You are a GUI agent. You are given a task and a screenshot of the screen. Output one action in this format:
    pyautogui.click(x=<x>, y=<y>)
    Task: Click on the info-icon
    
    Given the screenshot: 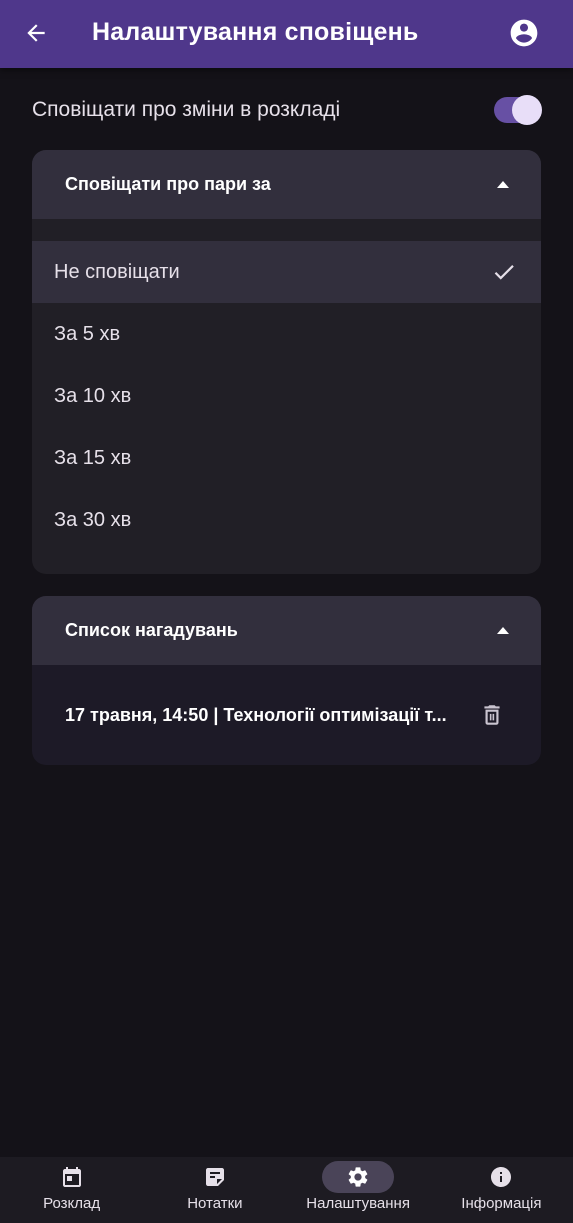 What is the action you would take?
    pyautogui.click(x=501, y=1177)
    